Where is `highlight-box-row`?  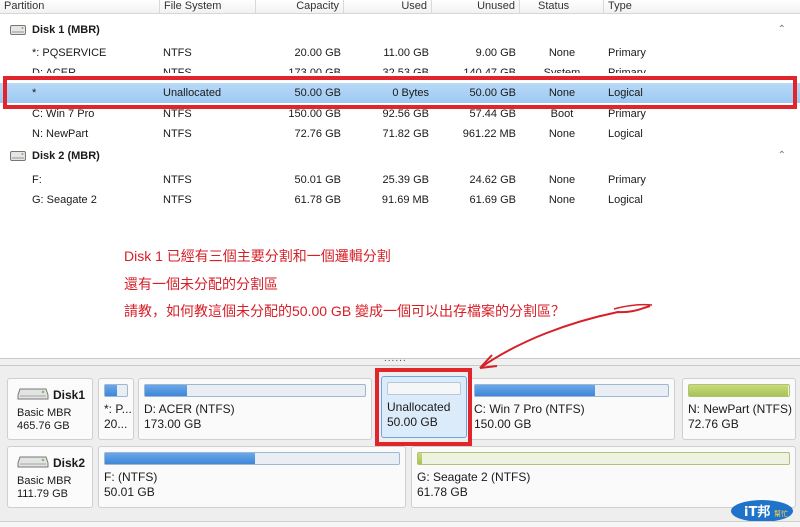
highlight-box-row is located at coordinates (400, 92).